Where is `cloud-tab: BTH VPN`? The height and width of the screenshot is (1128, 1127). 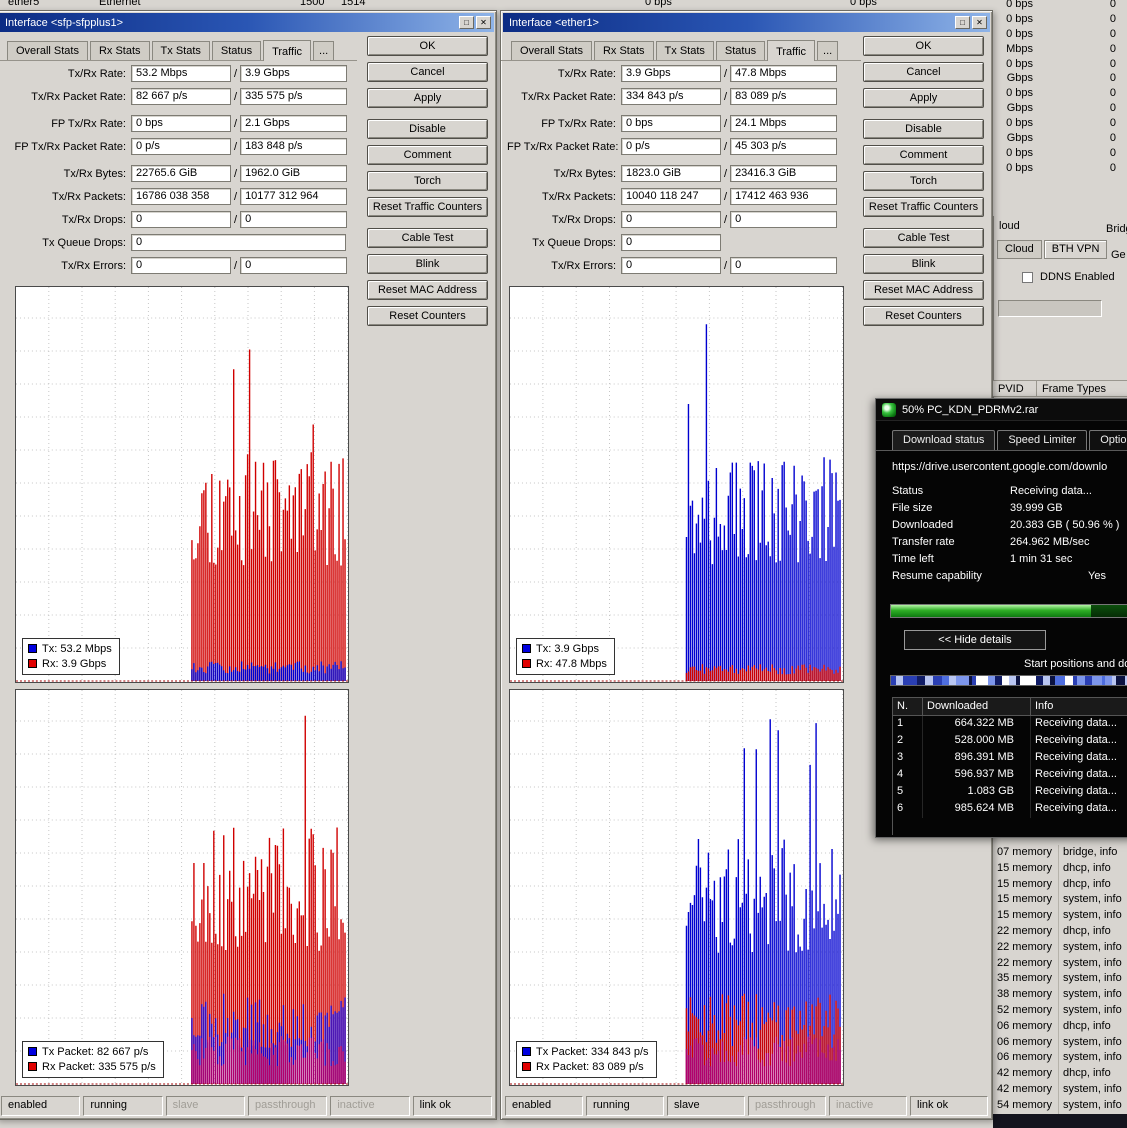 cloud-tab: BTH VPN is located at coordinates (1075, 249).